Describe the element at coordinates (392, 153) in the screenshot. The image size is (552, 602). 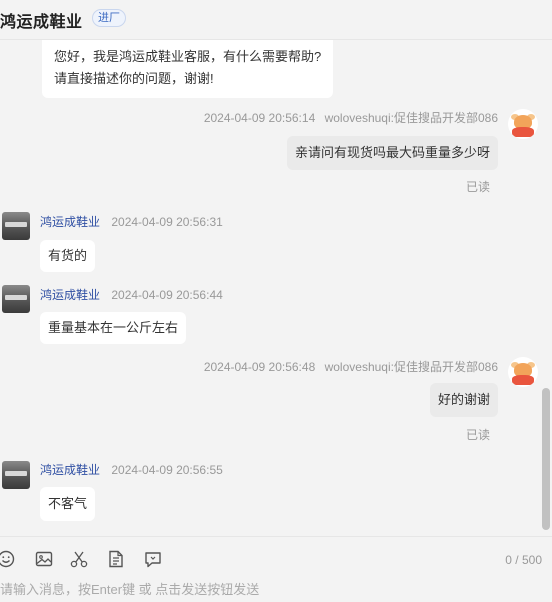
I see `message-bubble-user: 亲请问有现货吗最大码重量多少呀` at that location.